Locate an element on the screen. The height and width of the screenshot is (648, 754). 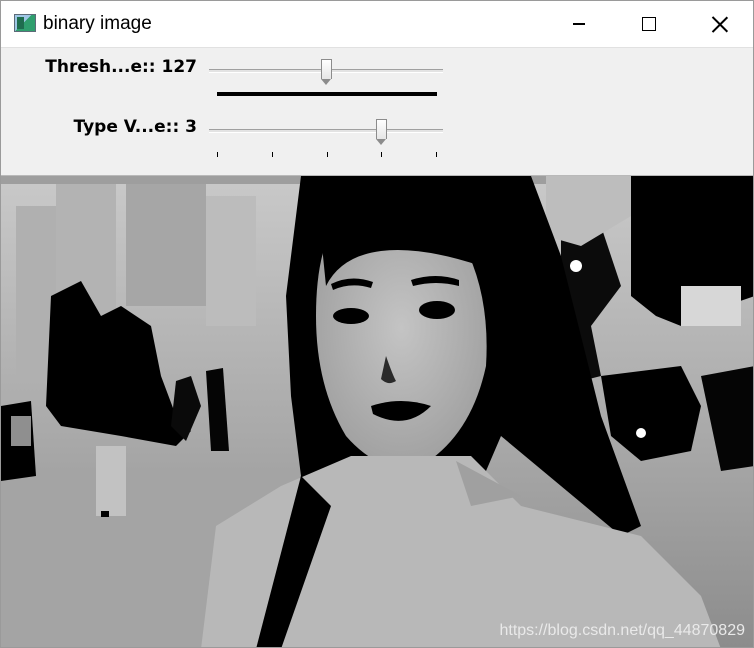
close-icon is located at coordinates (719, 24).